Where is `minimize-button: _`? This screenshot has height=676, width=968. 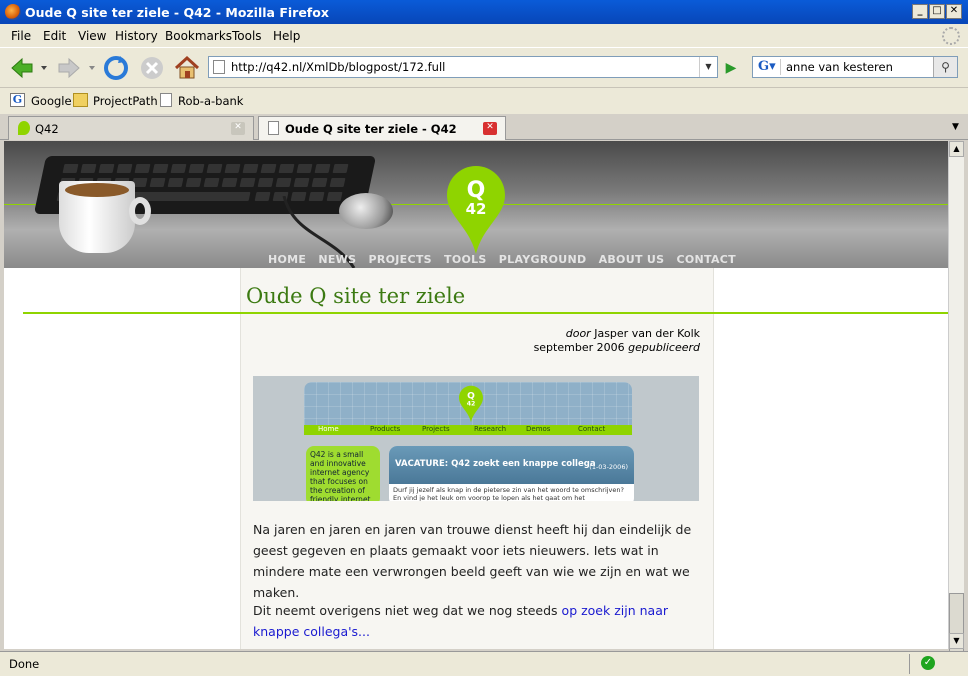
minimize-button: _ is located at coordinates (920, 11).